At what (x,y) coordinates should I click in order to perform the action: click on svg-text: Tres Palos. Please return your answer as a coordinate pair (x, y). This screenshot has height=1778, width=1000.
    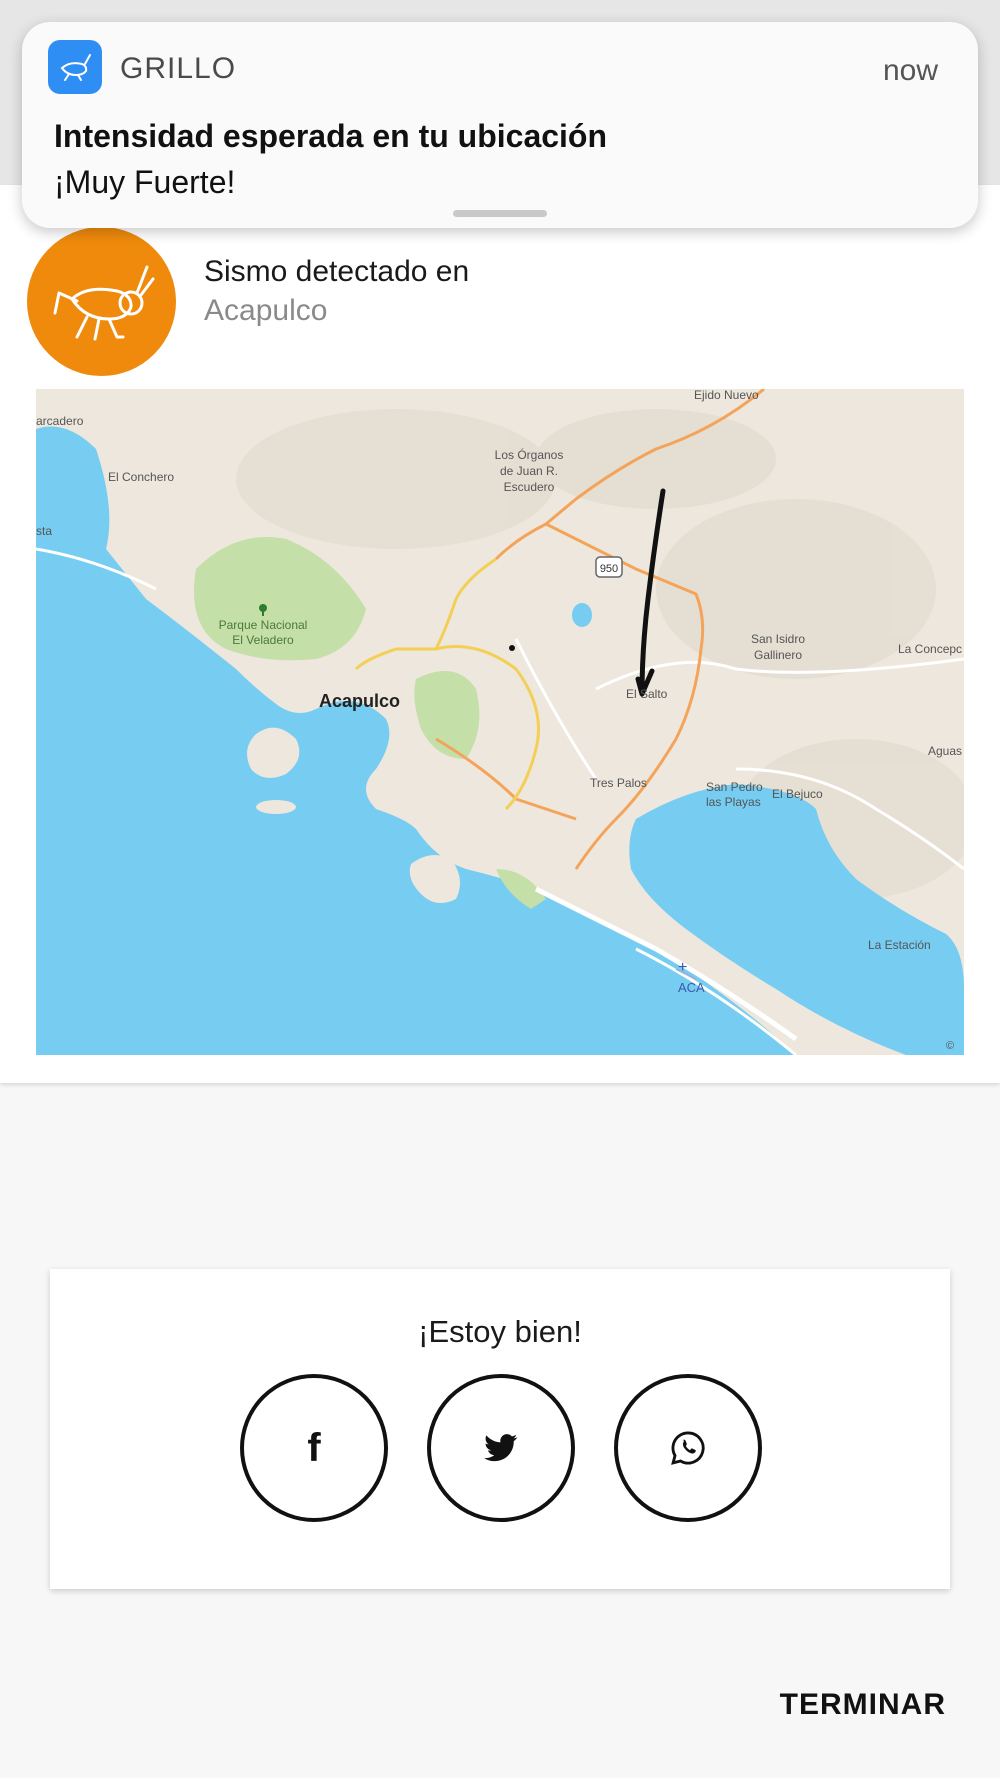
    Looking at the image, I should click on (618, 783).